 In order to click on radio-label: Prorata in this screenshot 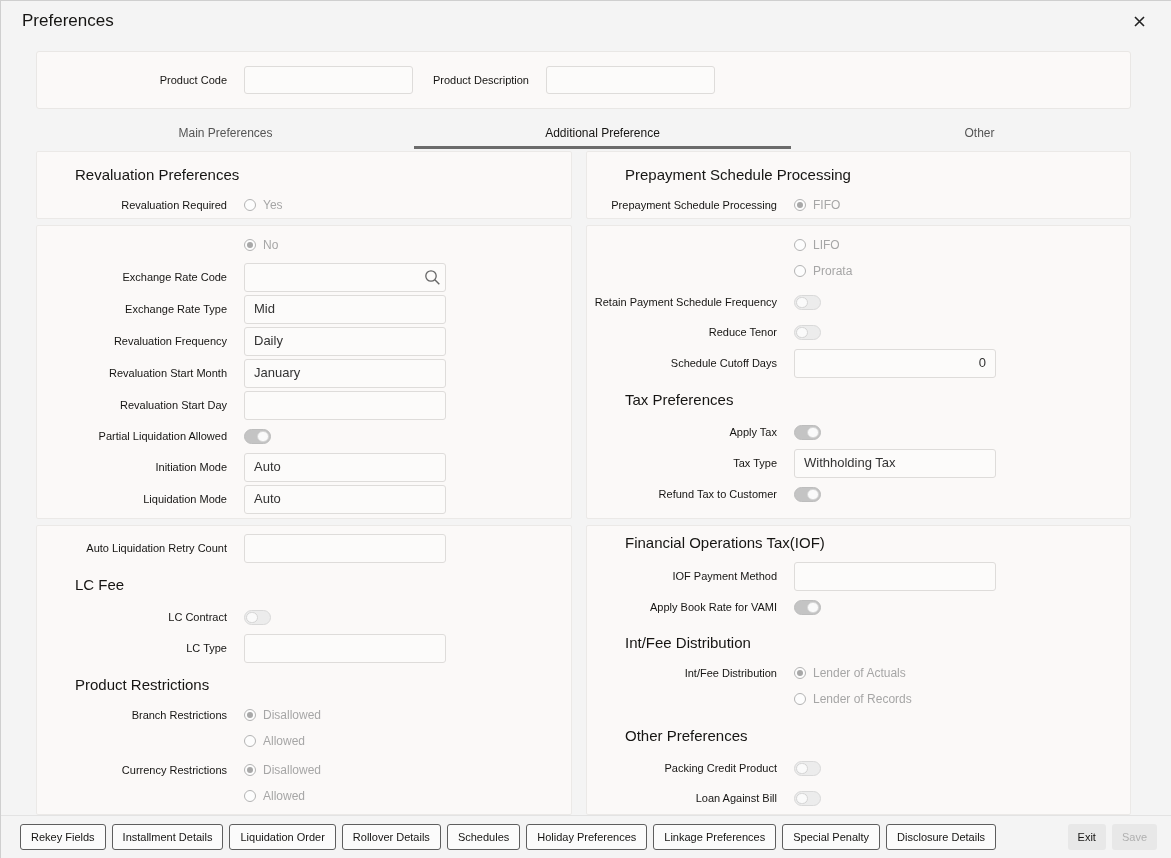, I will do `click(833, 271)`.